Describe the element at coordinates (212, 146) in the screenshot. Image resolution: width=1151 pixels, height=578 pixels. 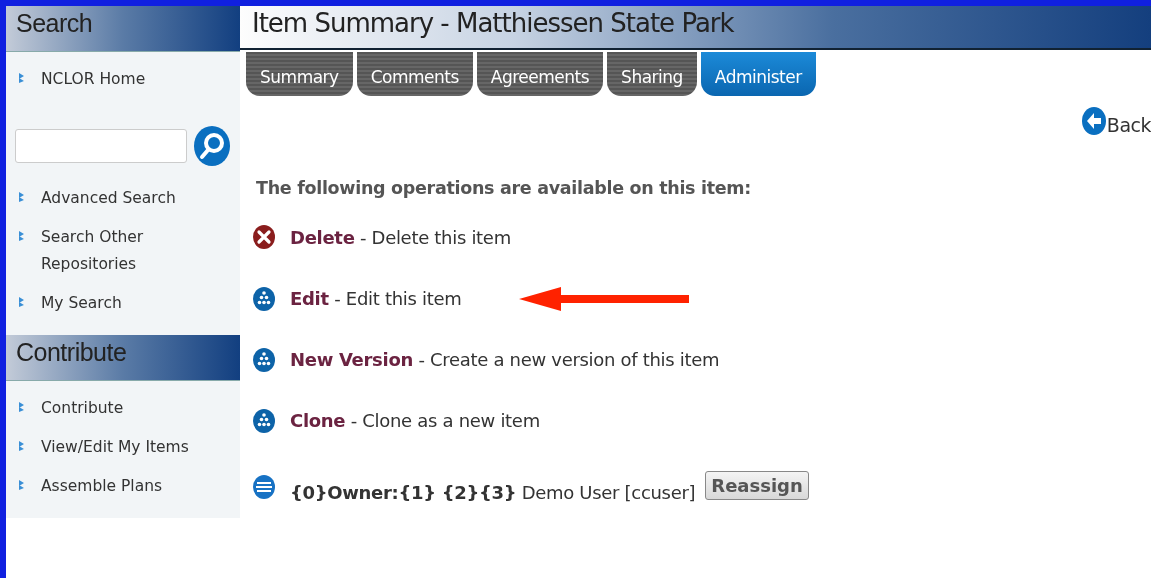
I see `search-icon` at that location.